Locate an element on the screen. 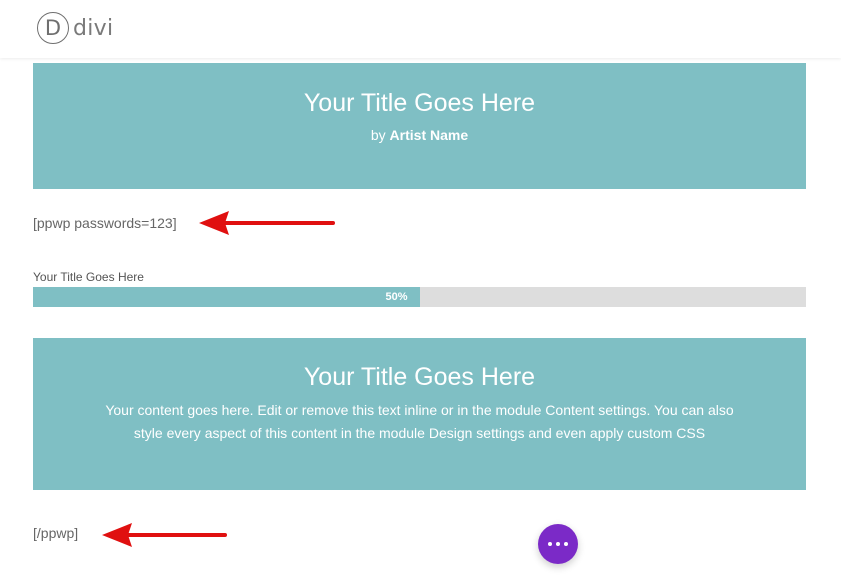 The width and height of the screenshot is (841, 580). divi-logo-text: divi is located at coordinates (93, 28).